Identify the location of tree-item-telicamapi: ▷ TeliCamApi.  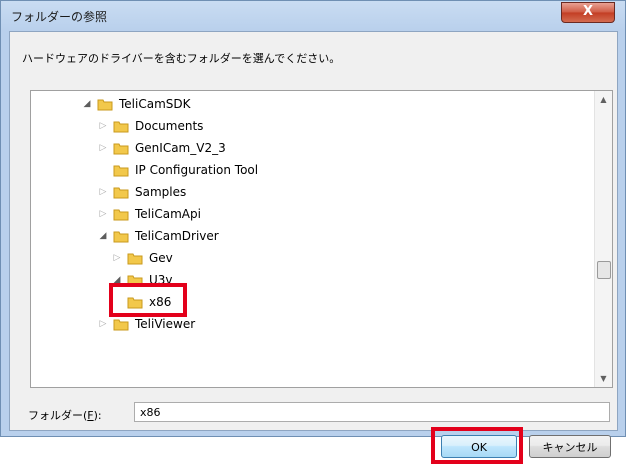
(149, 214).